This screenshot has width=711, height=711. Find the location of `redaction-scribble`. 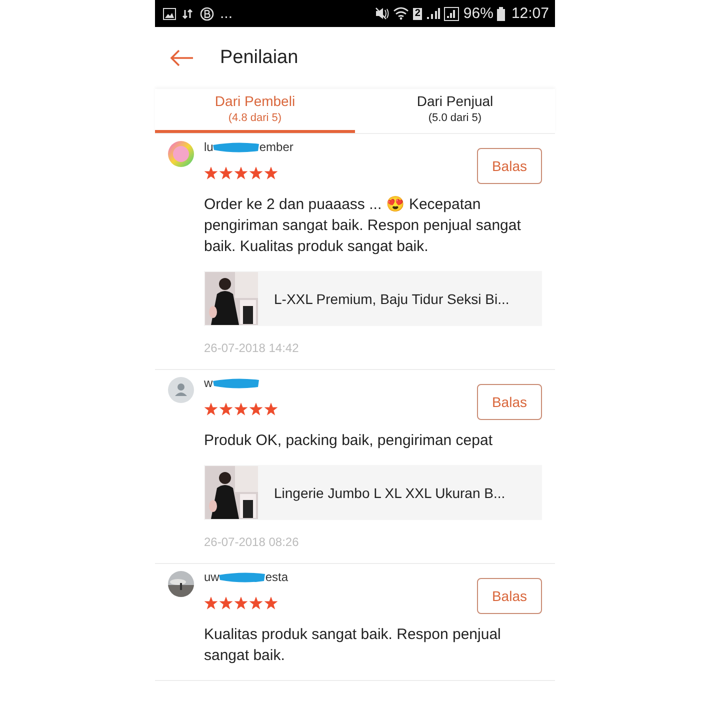

redaction-scribble is located at coordinates (236, 147).